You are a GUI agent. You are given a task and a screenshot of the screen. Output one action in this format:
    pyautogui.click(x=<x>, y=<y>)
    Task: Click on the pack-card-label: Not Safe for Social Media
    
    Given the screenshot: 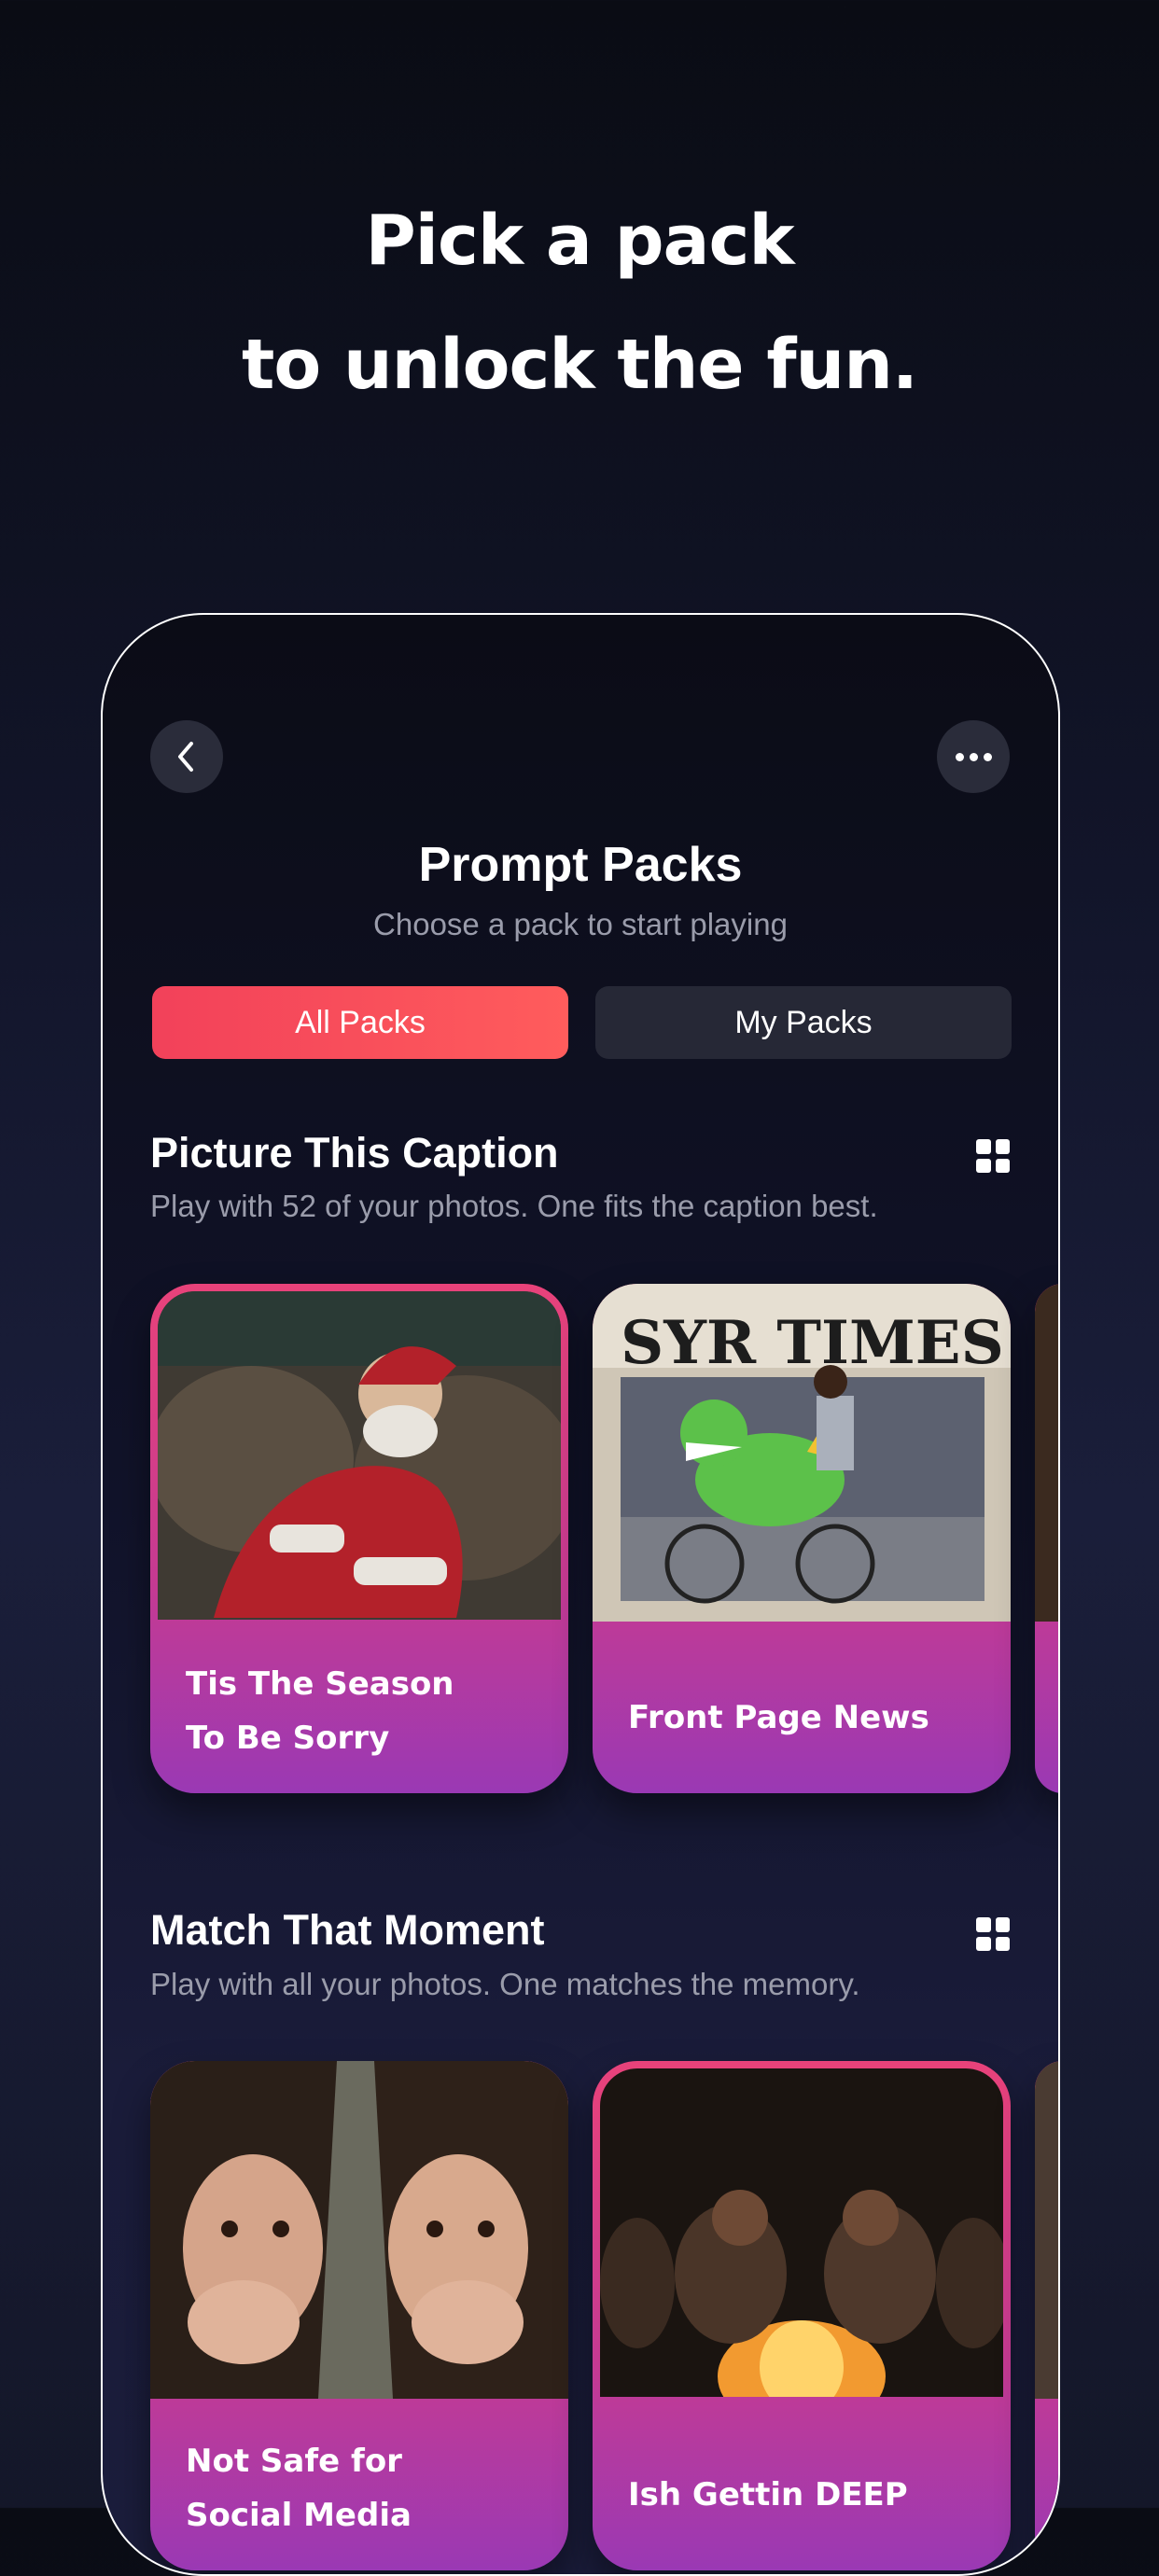 What is the action you would take?
    pyautogui.click(x=299, y=2488)
    